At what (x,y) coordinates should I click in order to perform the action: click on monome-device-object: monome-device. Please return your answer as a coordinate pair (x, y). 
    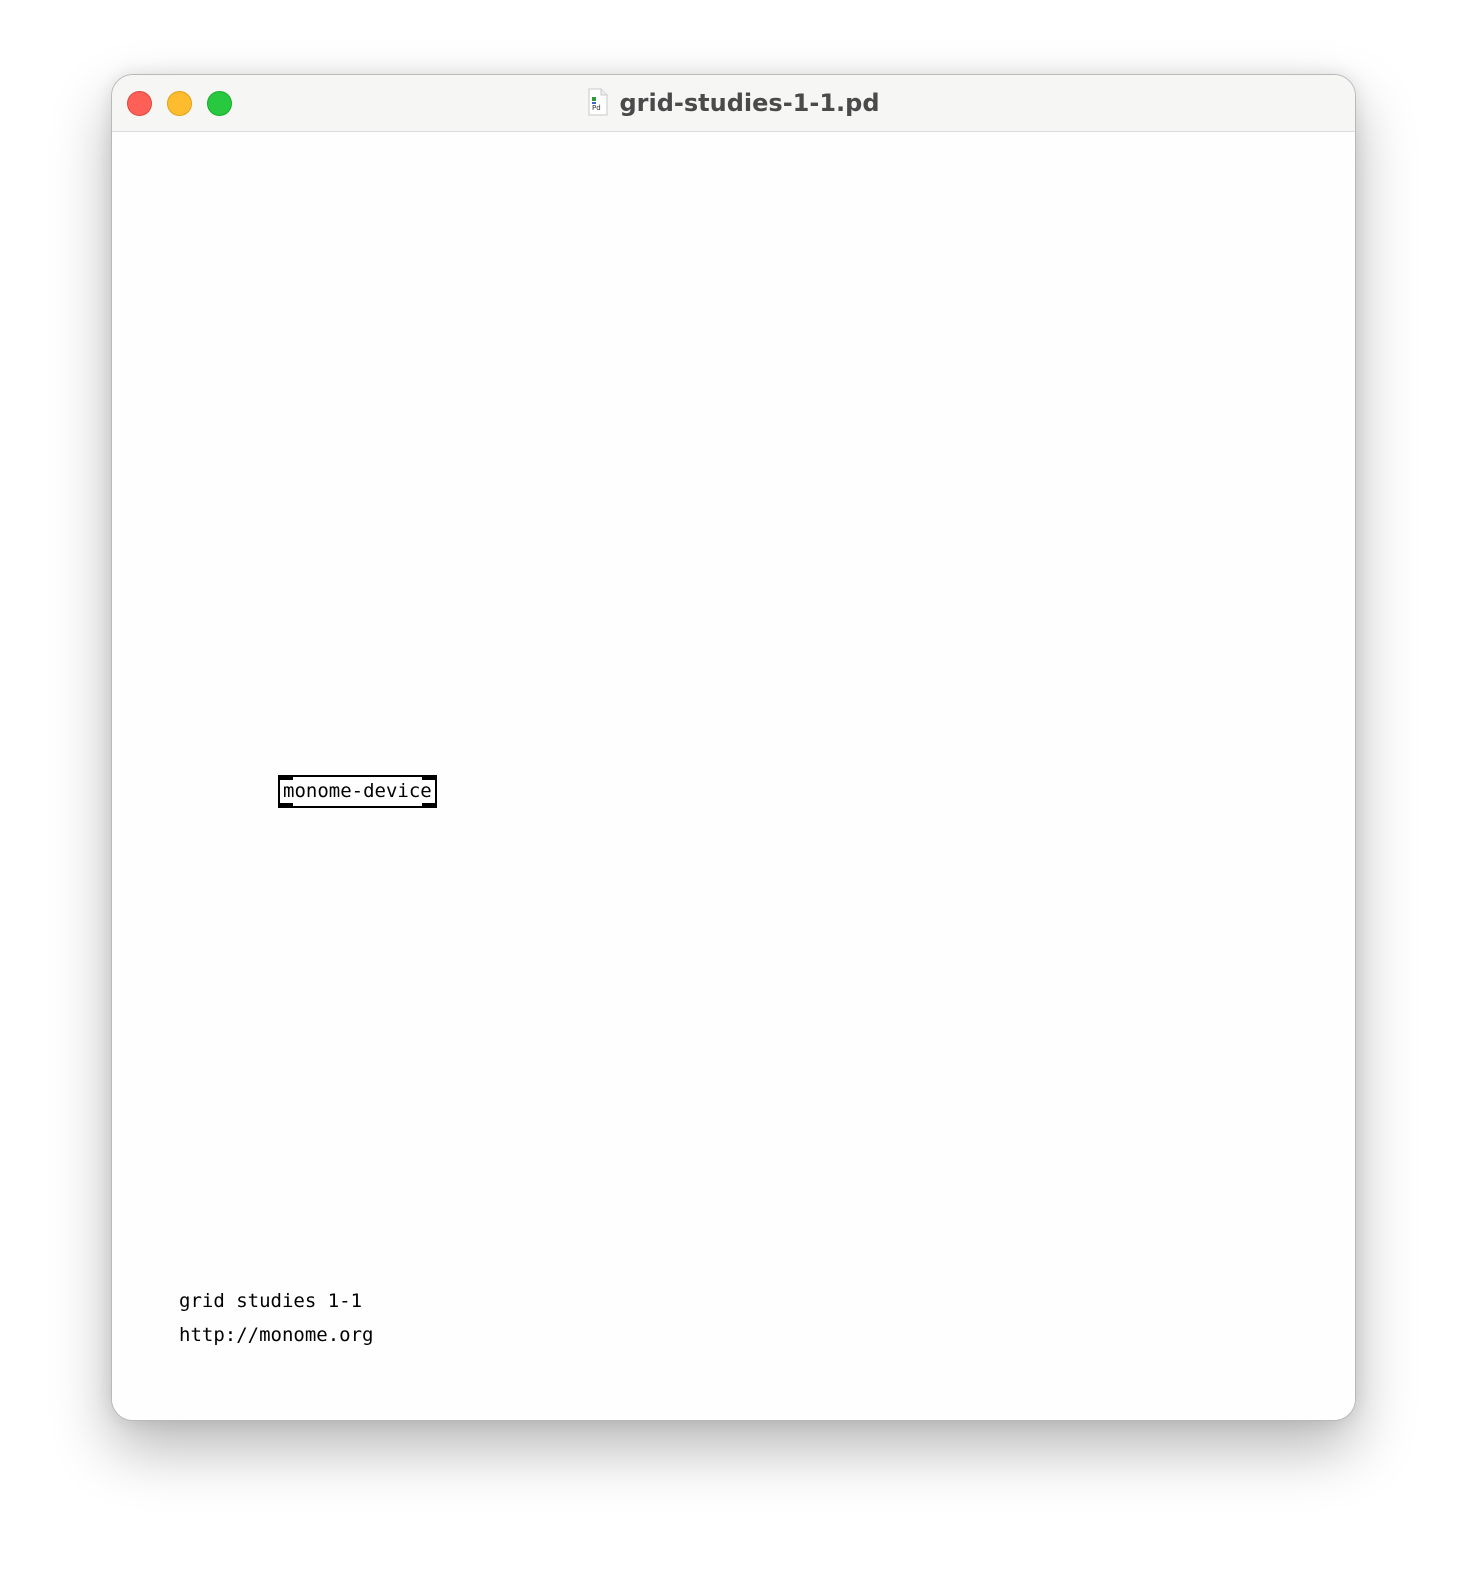
    Looking at the image, I should click on (357, 791).